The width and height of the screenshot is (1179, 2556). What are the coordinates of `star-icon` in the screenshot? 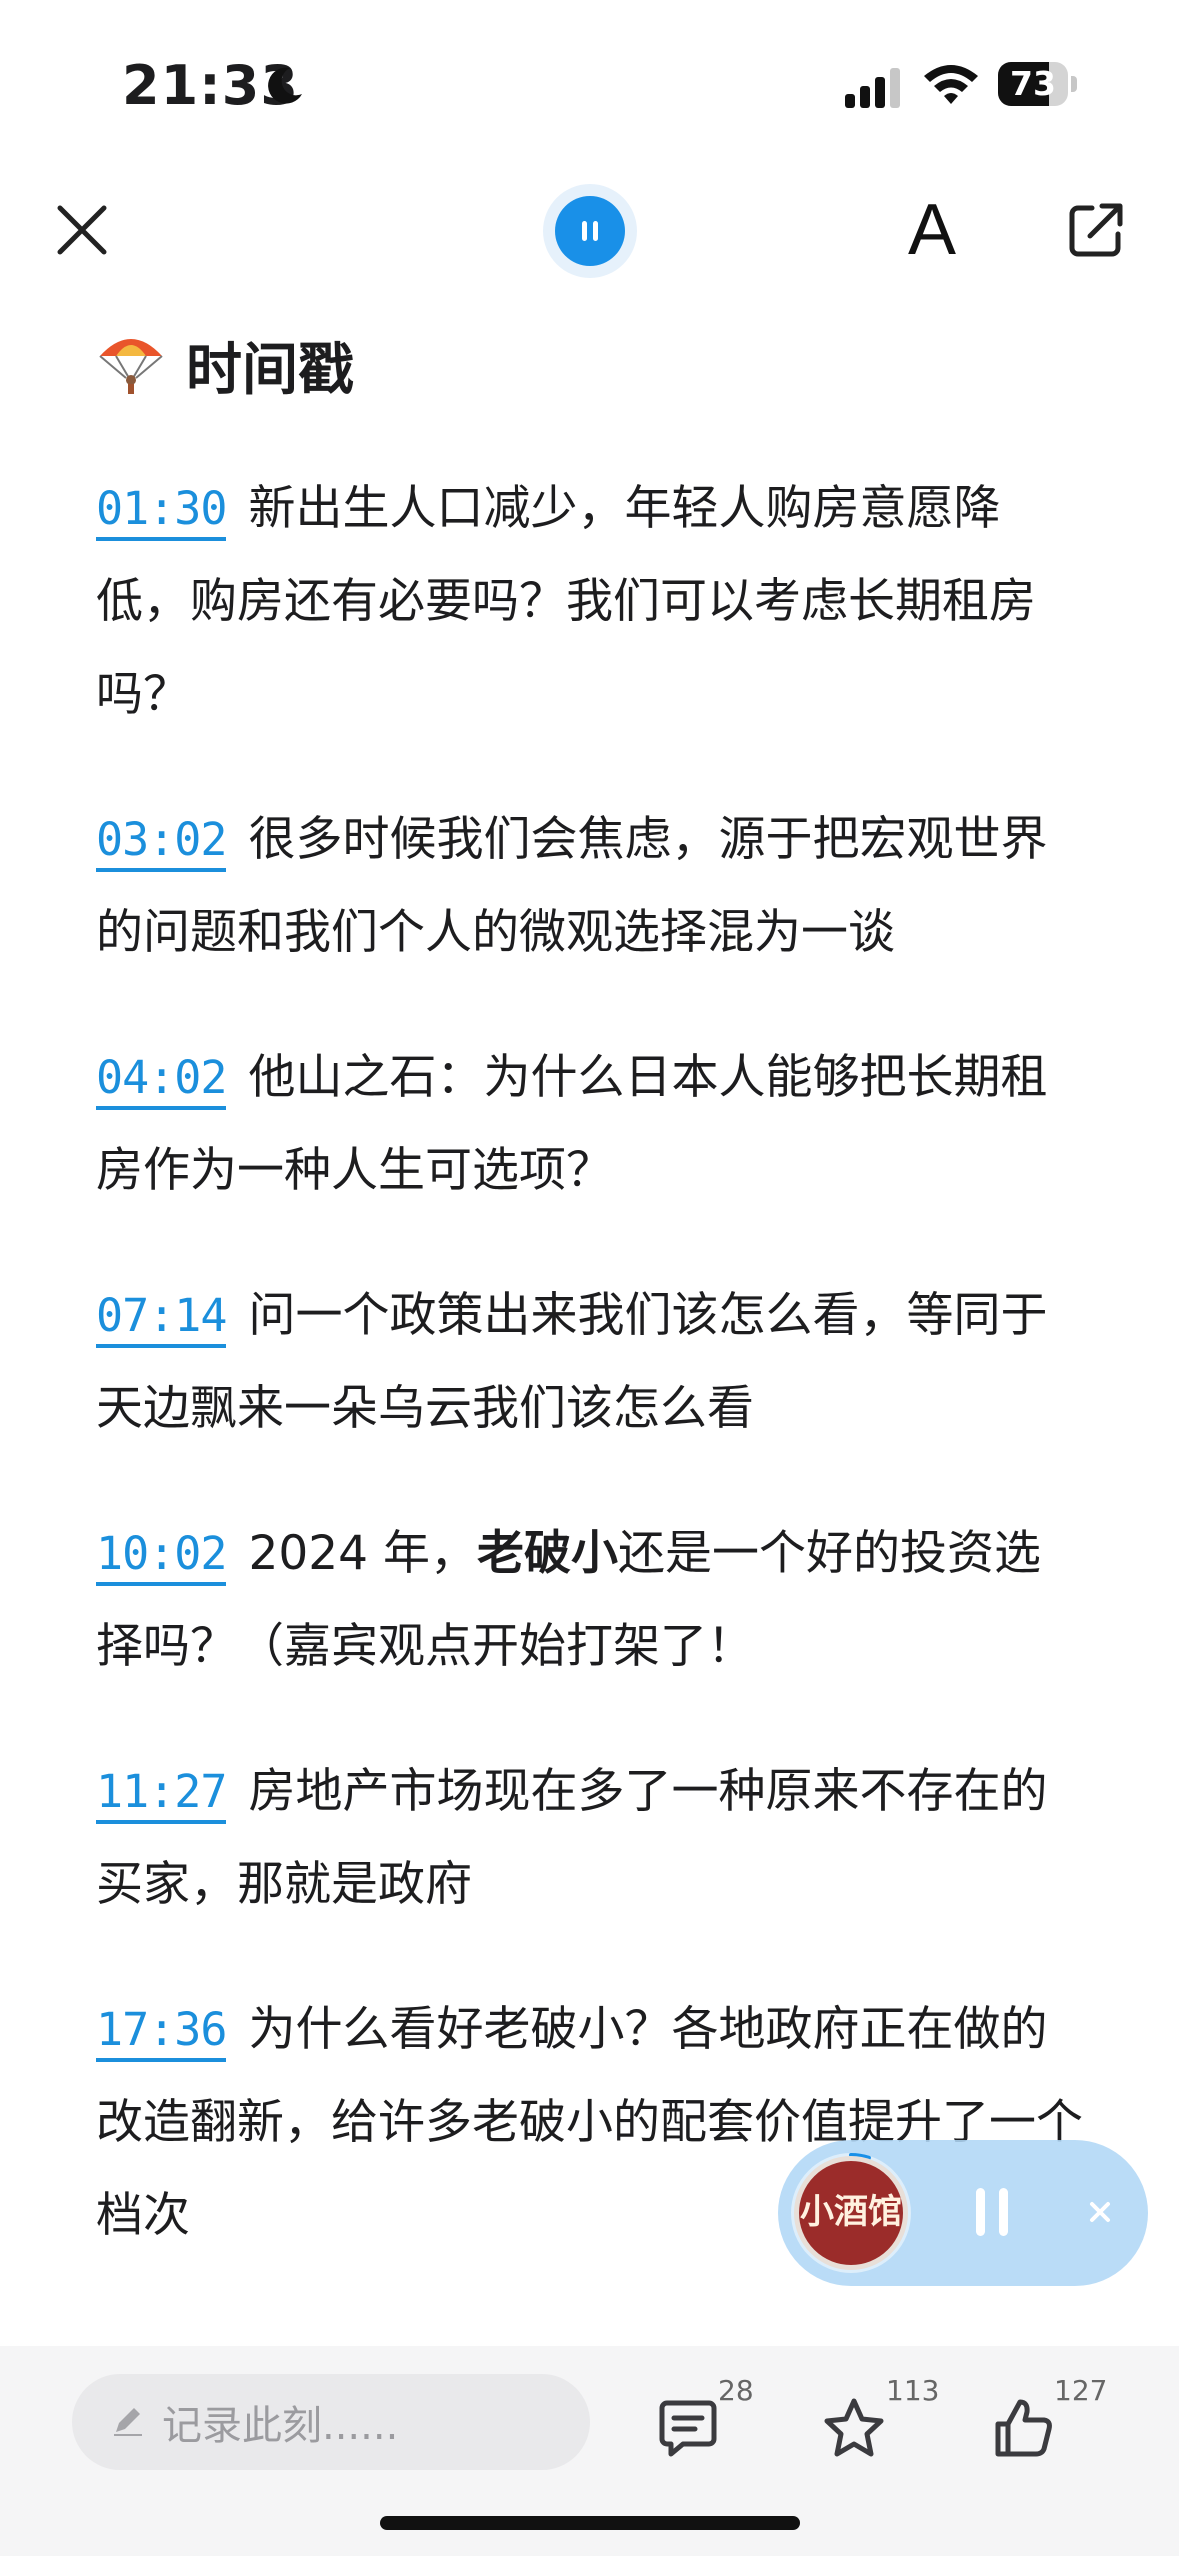 It's located at (854, 2427).